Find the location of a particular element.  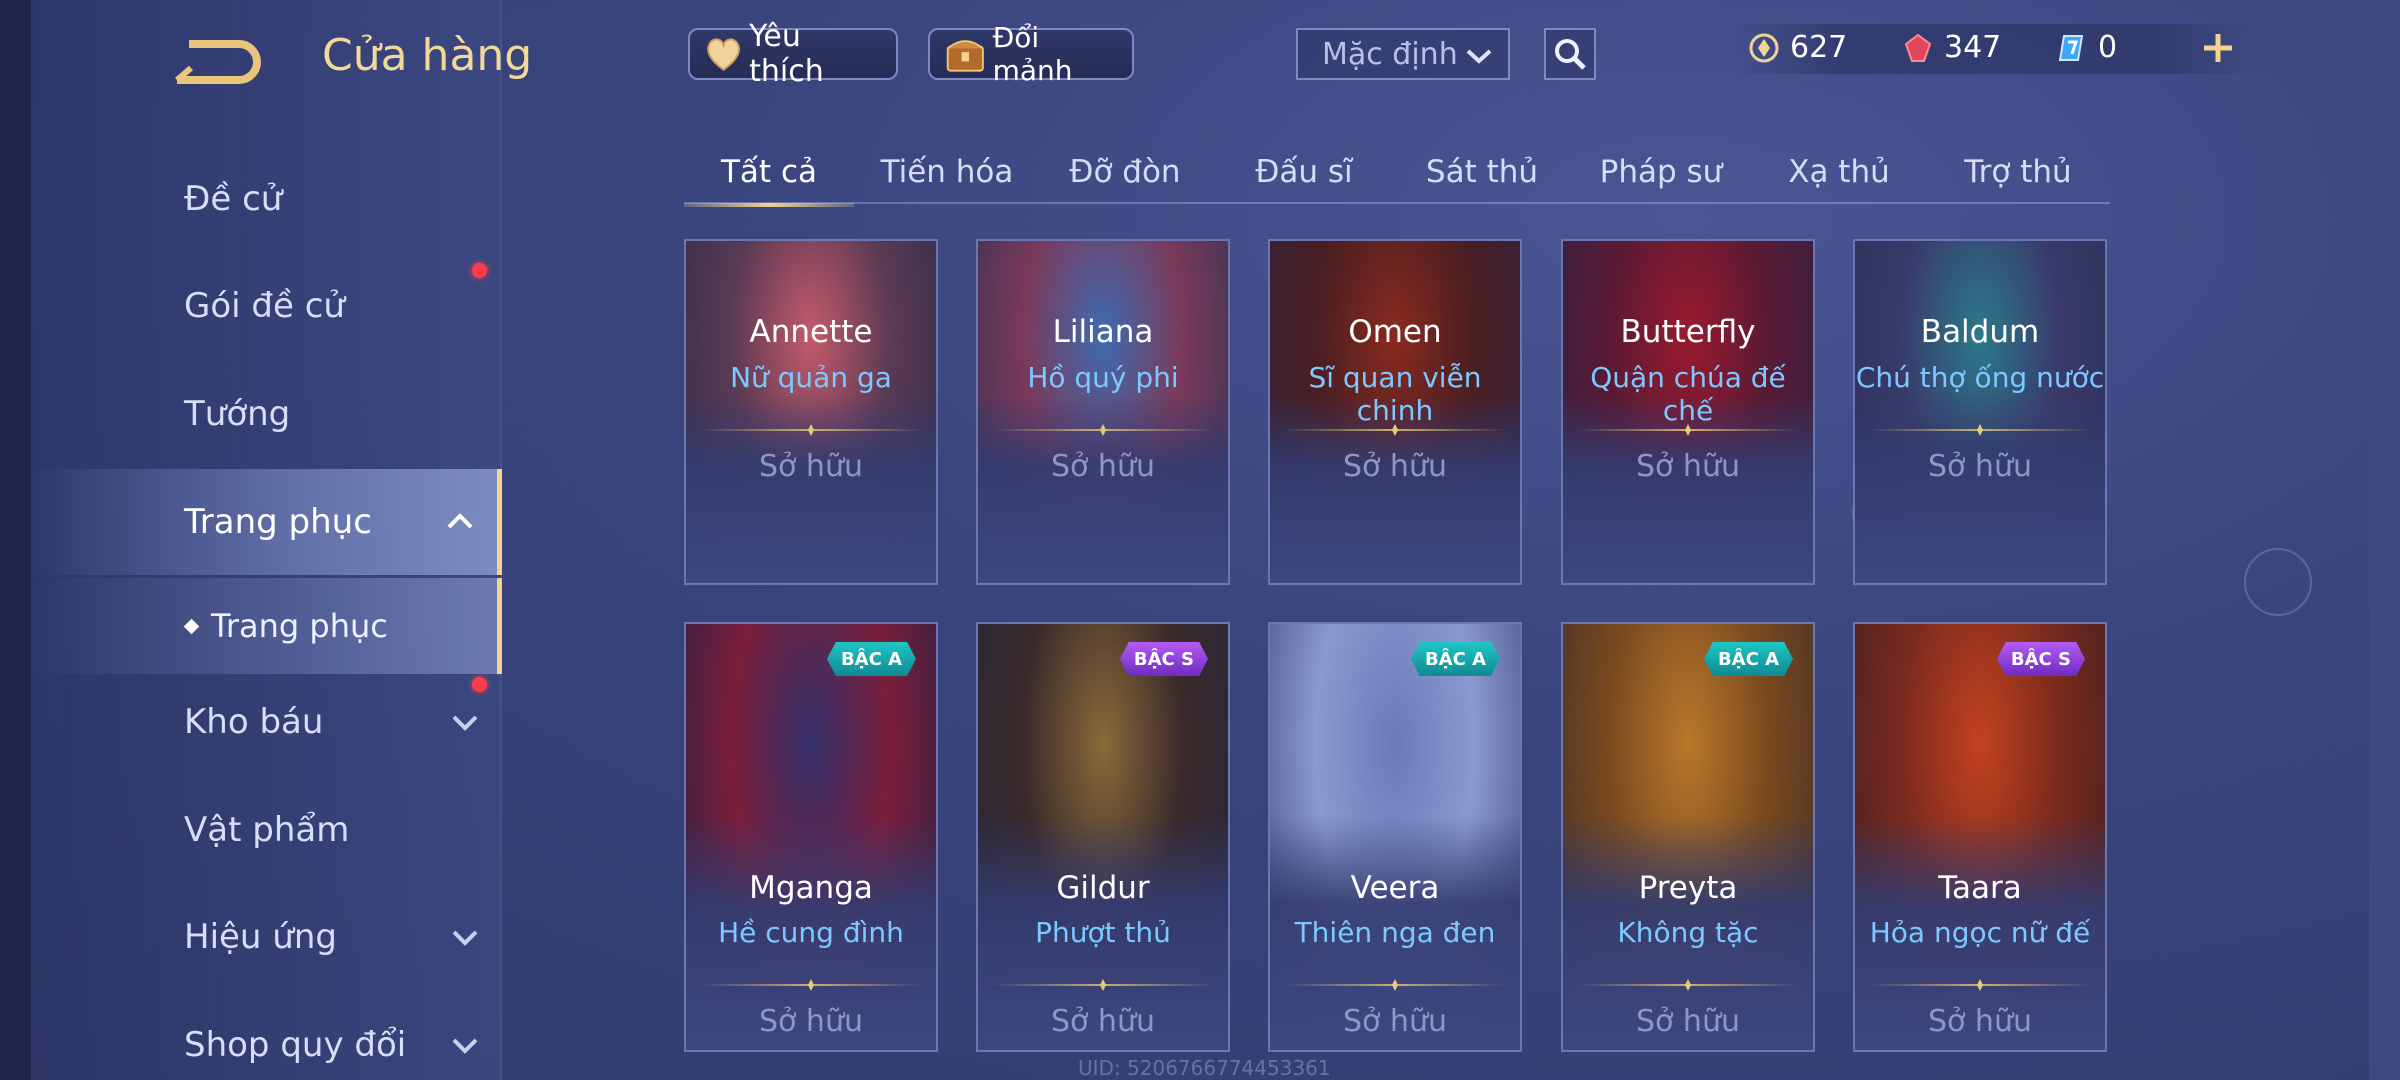

sidebar-subitem-label: Trang phục is located at coordinates (299, 626).